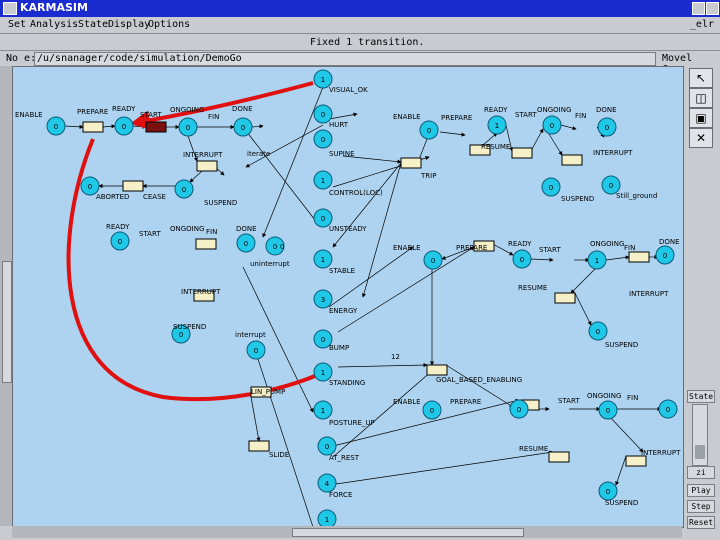  I want to click on place-tool-icon: ◫, so click(701, 98).